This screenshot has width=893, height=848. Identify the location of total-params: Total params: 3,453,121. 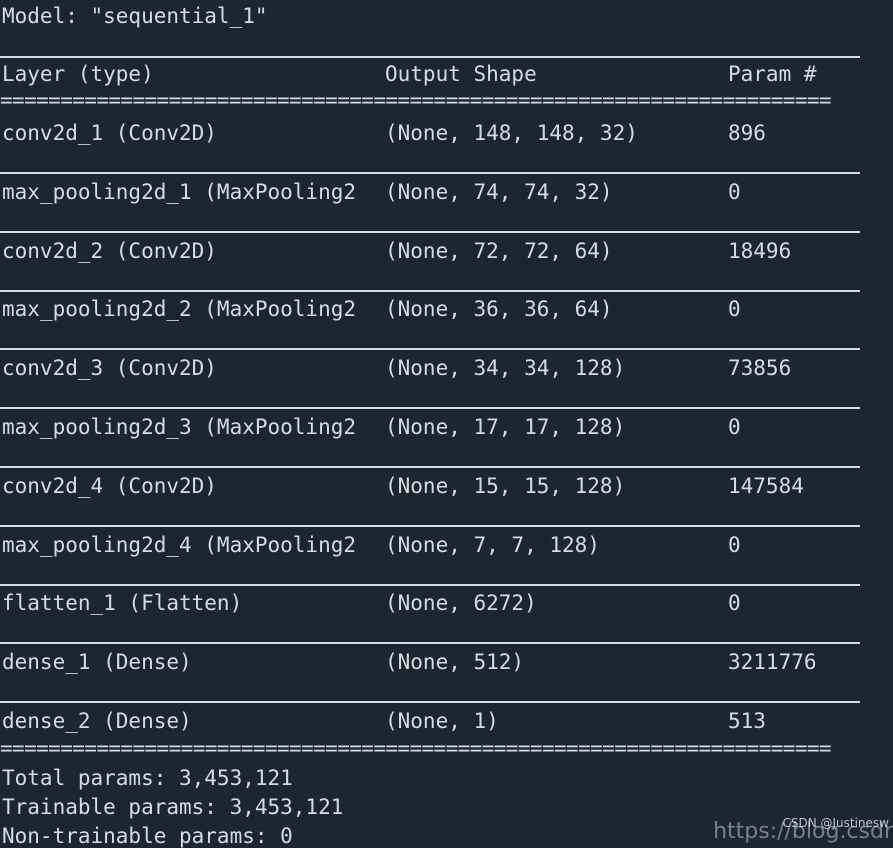
(147, 778).